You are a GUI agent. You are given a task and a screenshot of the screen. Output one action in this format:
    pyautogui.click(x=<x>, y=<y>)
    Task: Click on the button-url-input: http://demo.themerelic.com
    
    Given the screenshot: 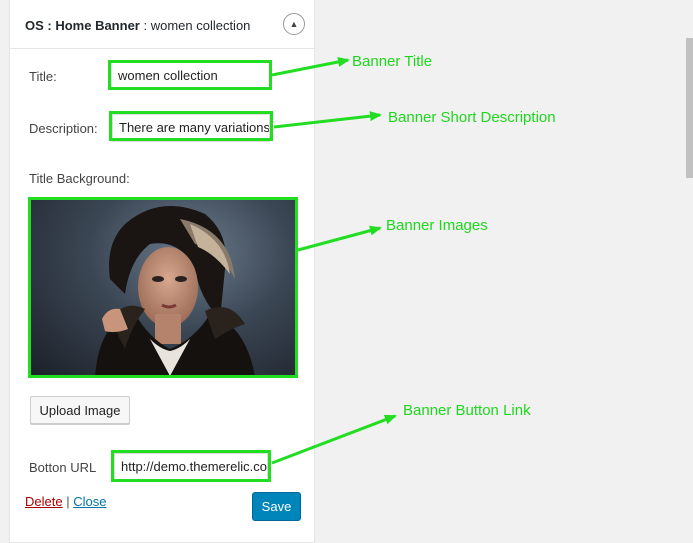 What is the action you would take?
    pyautogui.click(x=191, y=467)
    